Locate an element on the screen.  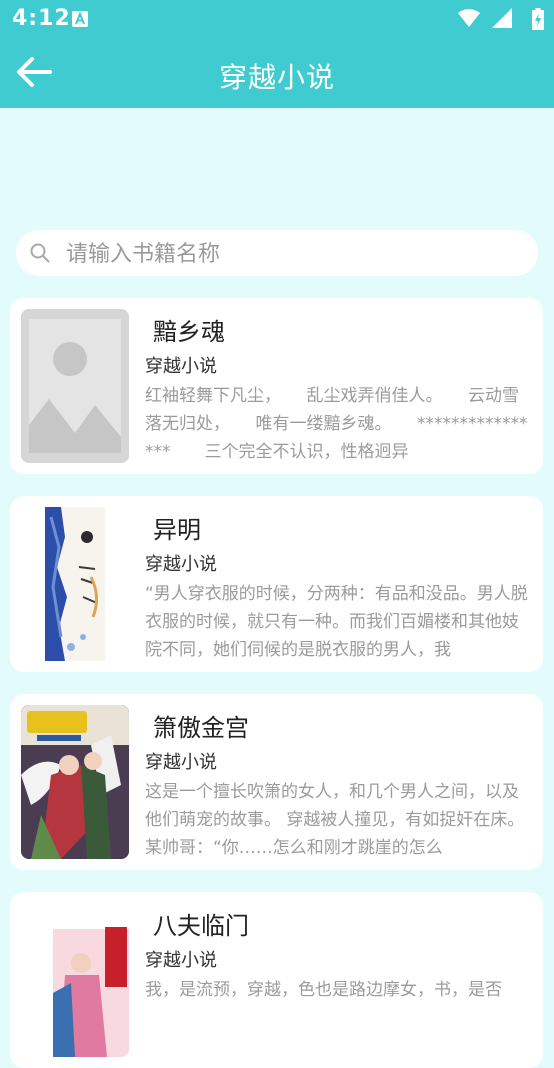
book-title: 黯乡魂 is located at coordinates (189, 332).